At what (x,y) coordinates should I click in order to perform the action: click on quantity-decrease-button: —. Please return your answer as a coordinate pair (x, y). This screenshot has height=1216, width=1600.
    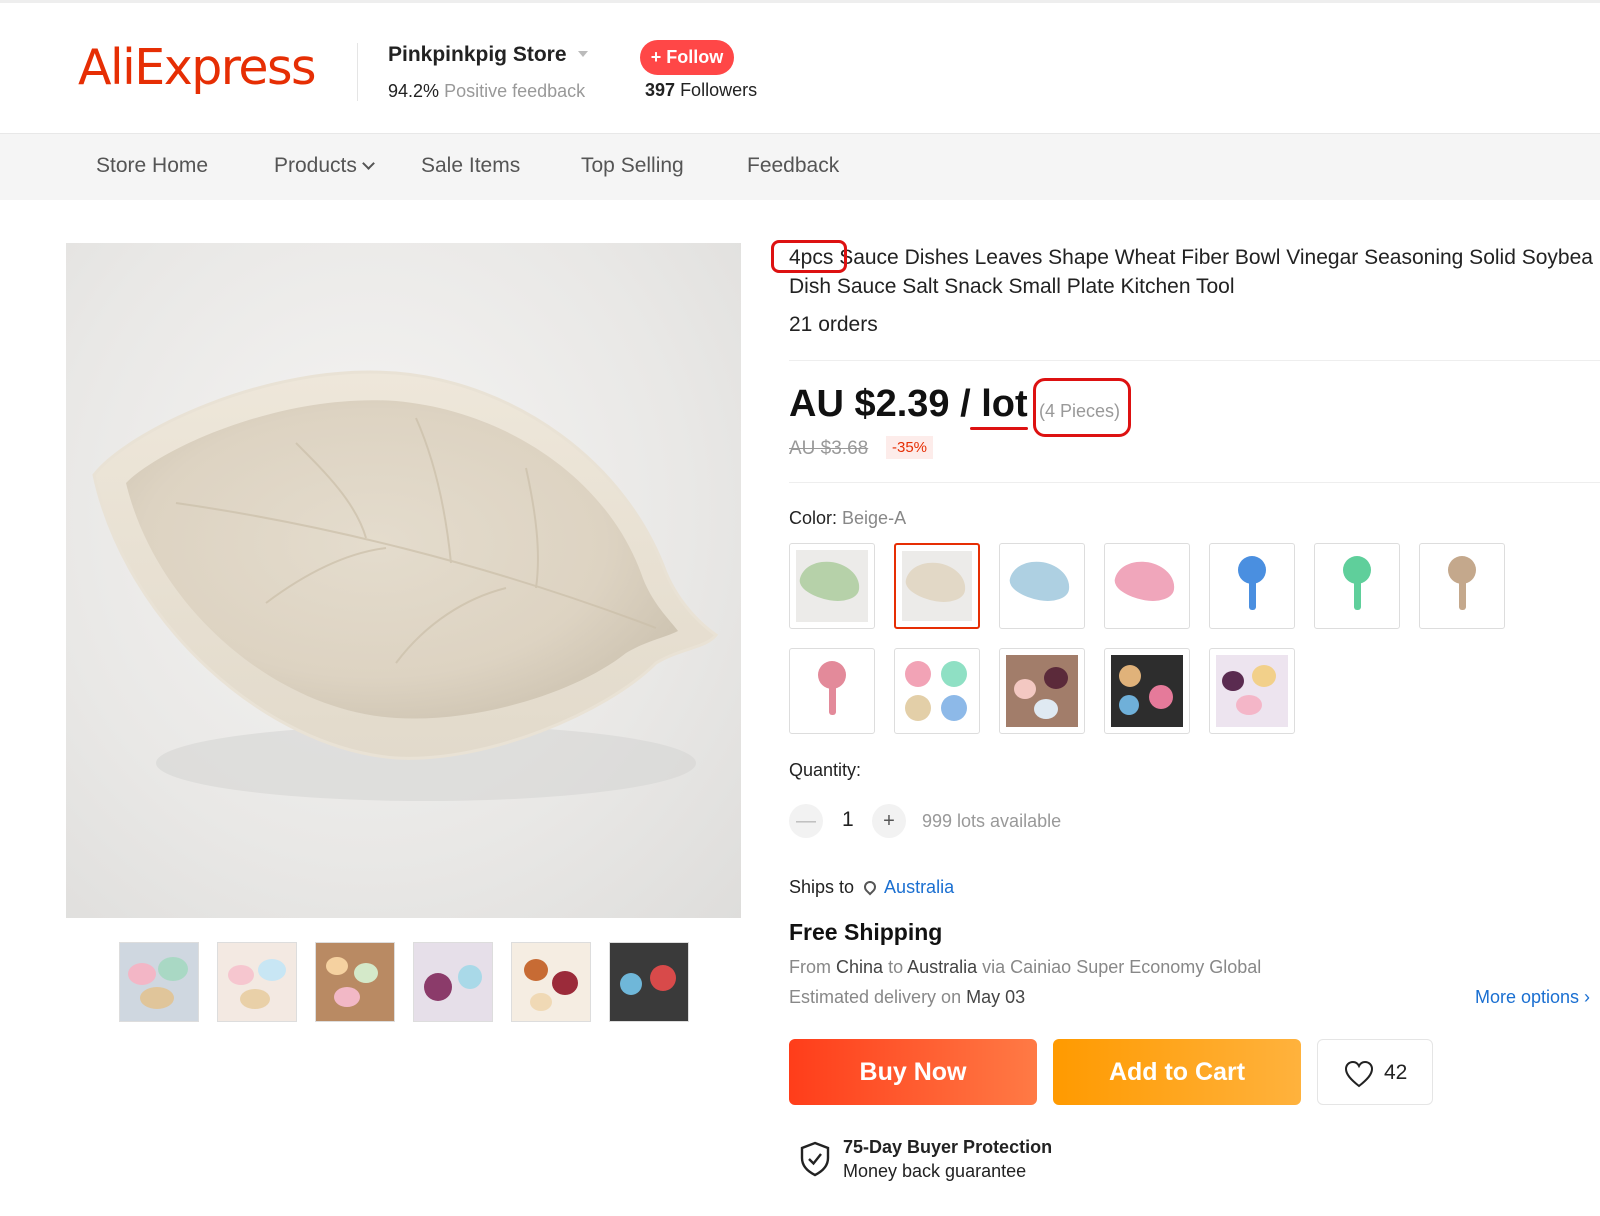
    Looking at the image, I should click on (806, 821).